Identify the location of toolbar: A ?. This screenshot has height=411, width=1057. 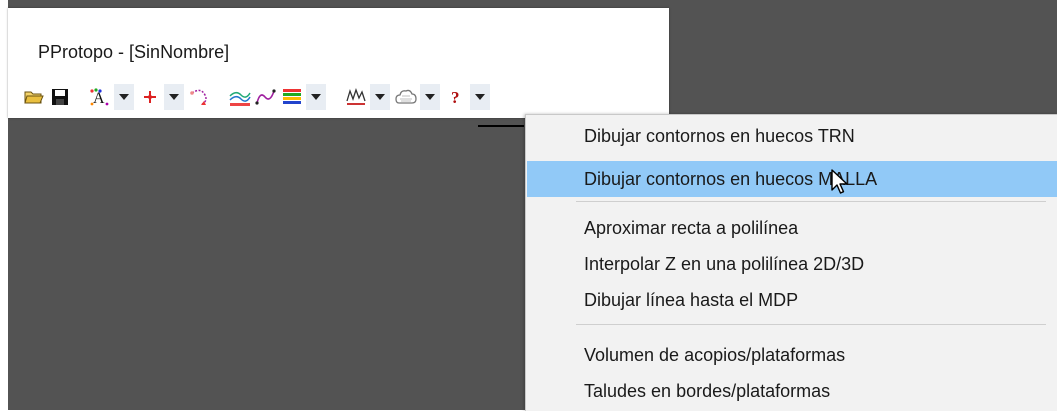
(258, 97).